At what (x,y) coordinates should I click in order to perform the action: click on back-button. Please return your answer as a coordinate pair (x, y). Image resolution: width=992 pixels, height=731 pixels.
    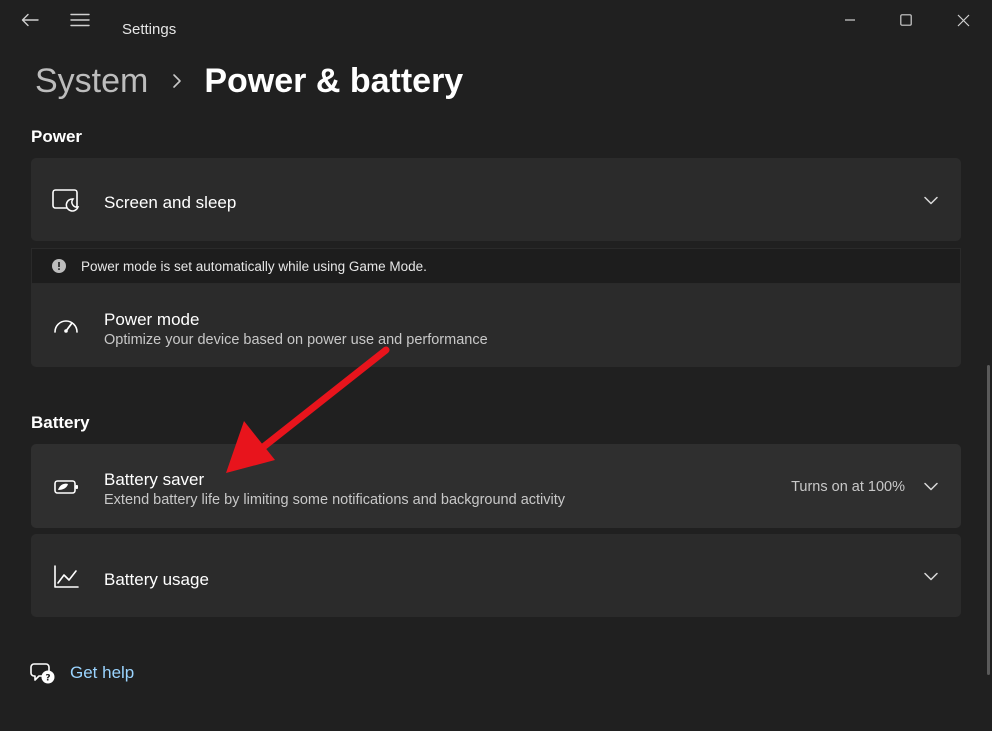
    Looking at the image, I should click on (30, 20).